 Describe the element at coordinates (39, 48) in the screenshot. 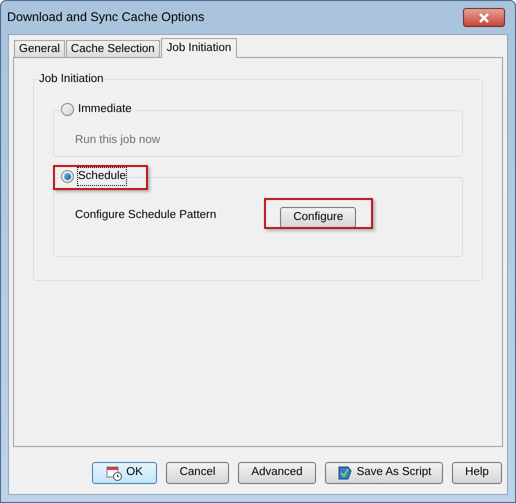

I see `tab: General` at that location.